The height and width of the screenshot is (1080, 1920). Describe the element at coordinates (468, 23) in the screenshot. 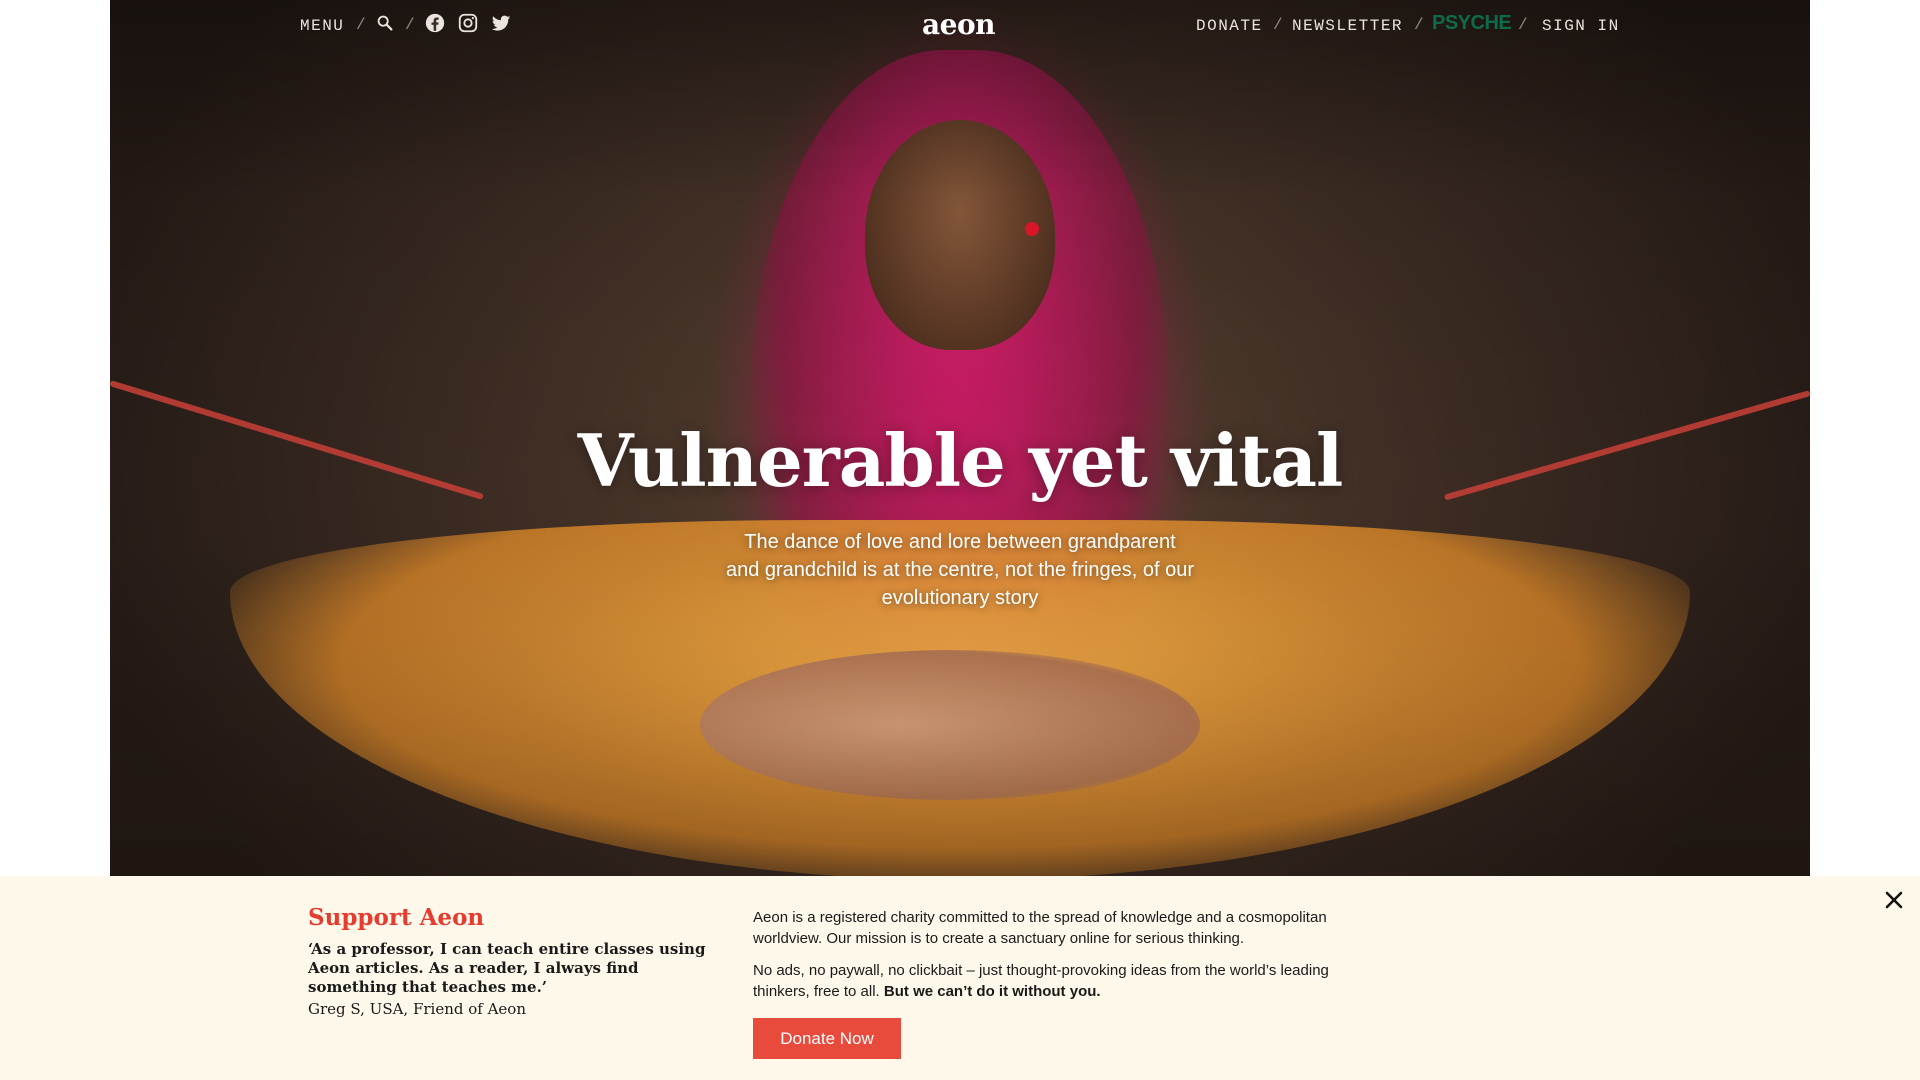

I see `instagram-icon` at that location.